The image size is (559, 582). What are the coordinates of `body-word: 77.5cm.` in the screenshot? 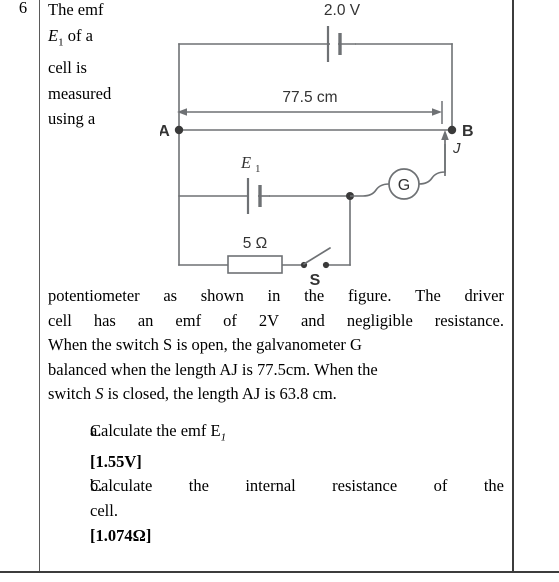 It's located at (284, 369).